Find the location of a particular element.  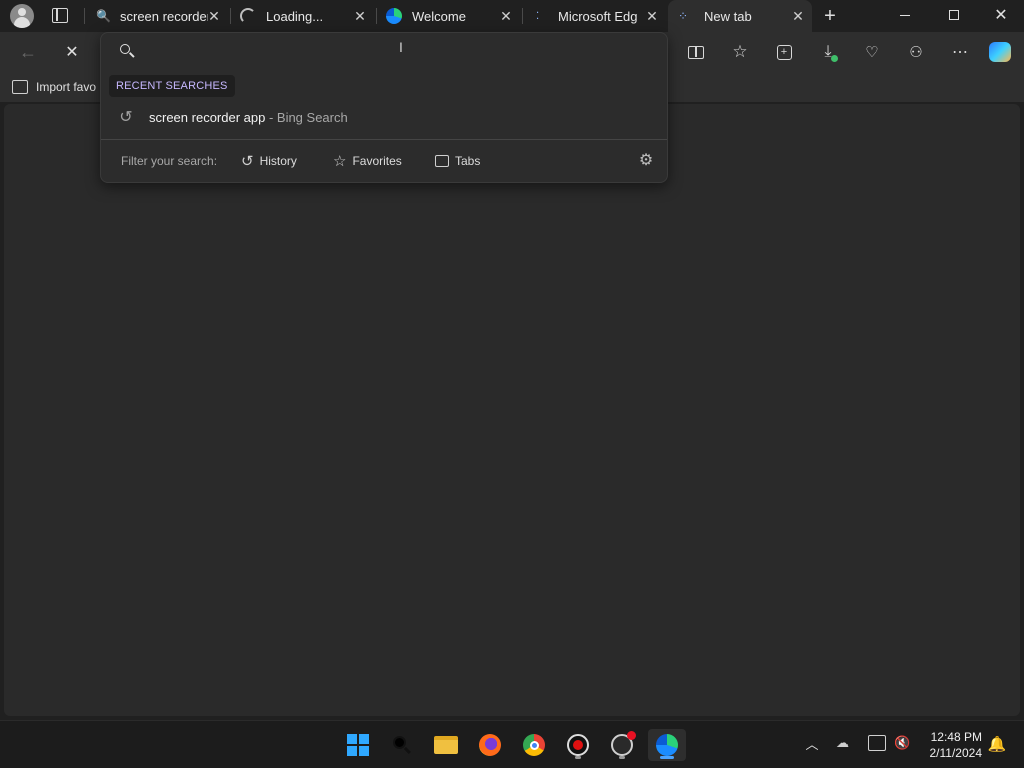

browser-essentials-icon: ♡ is located at coordinates (872, 52).